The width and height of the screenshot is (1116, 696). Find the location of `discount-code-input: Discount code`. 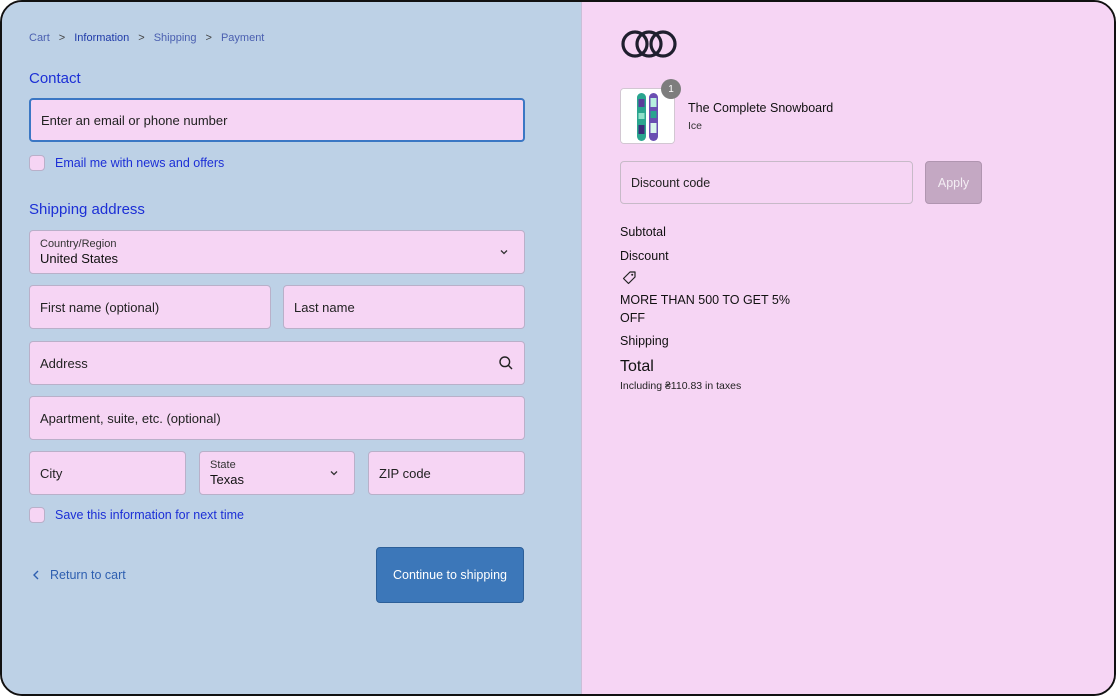

discount-code-input: Discount code is located at coordinates (766, 182).